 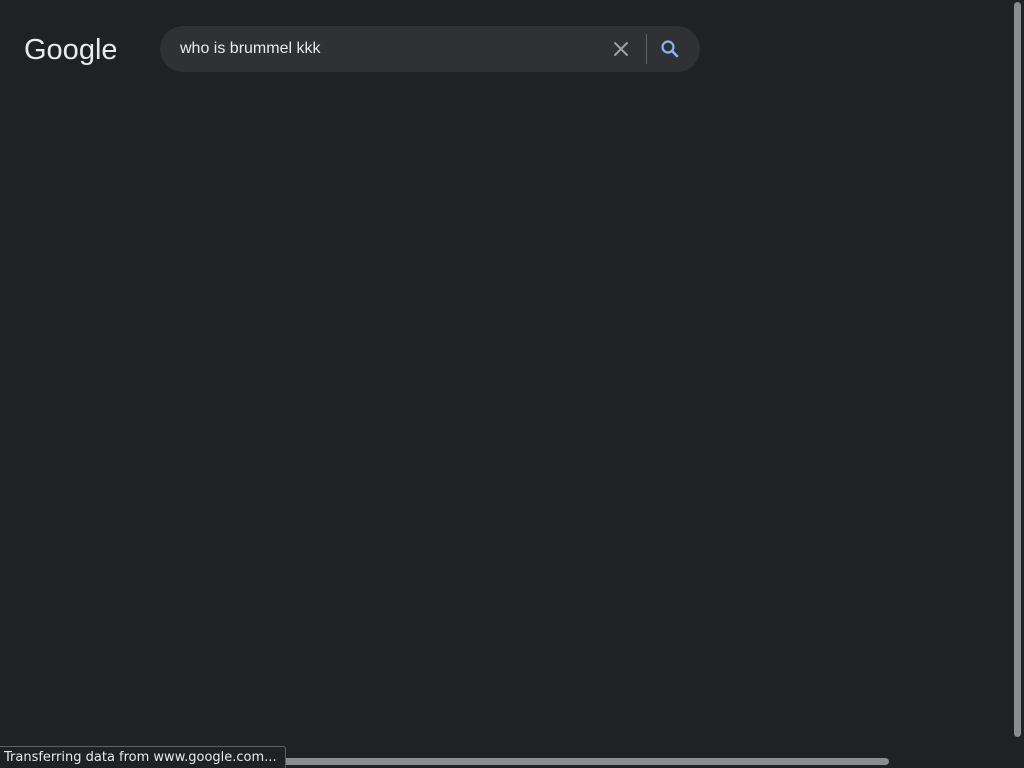 I want to click on google-logo-icon: Google, so click(x=70, y=50).